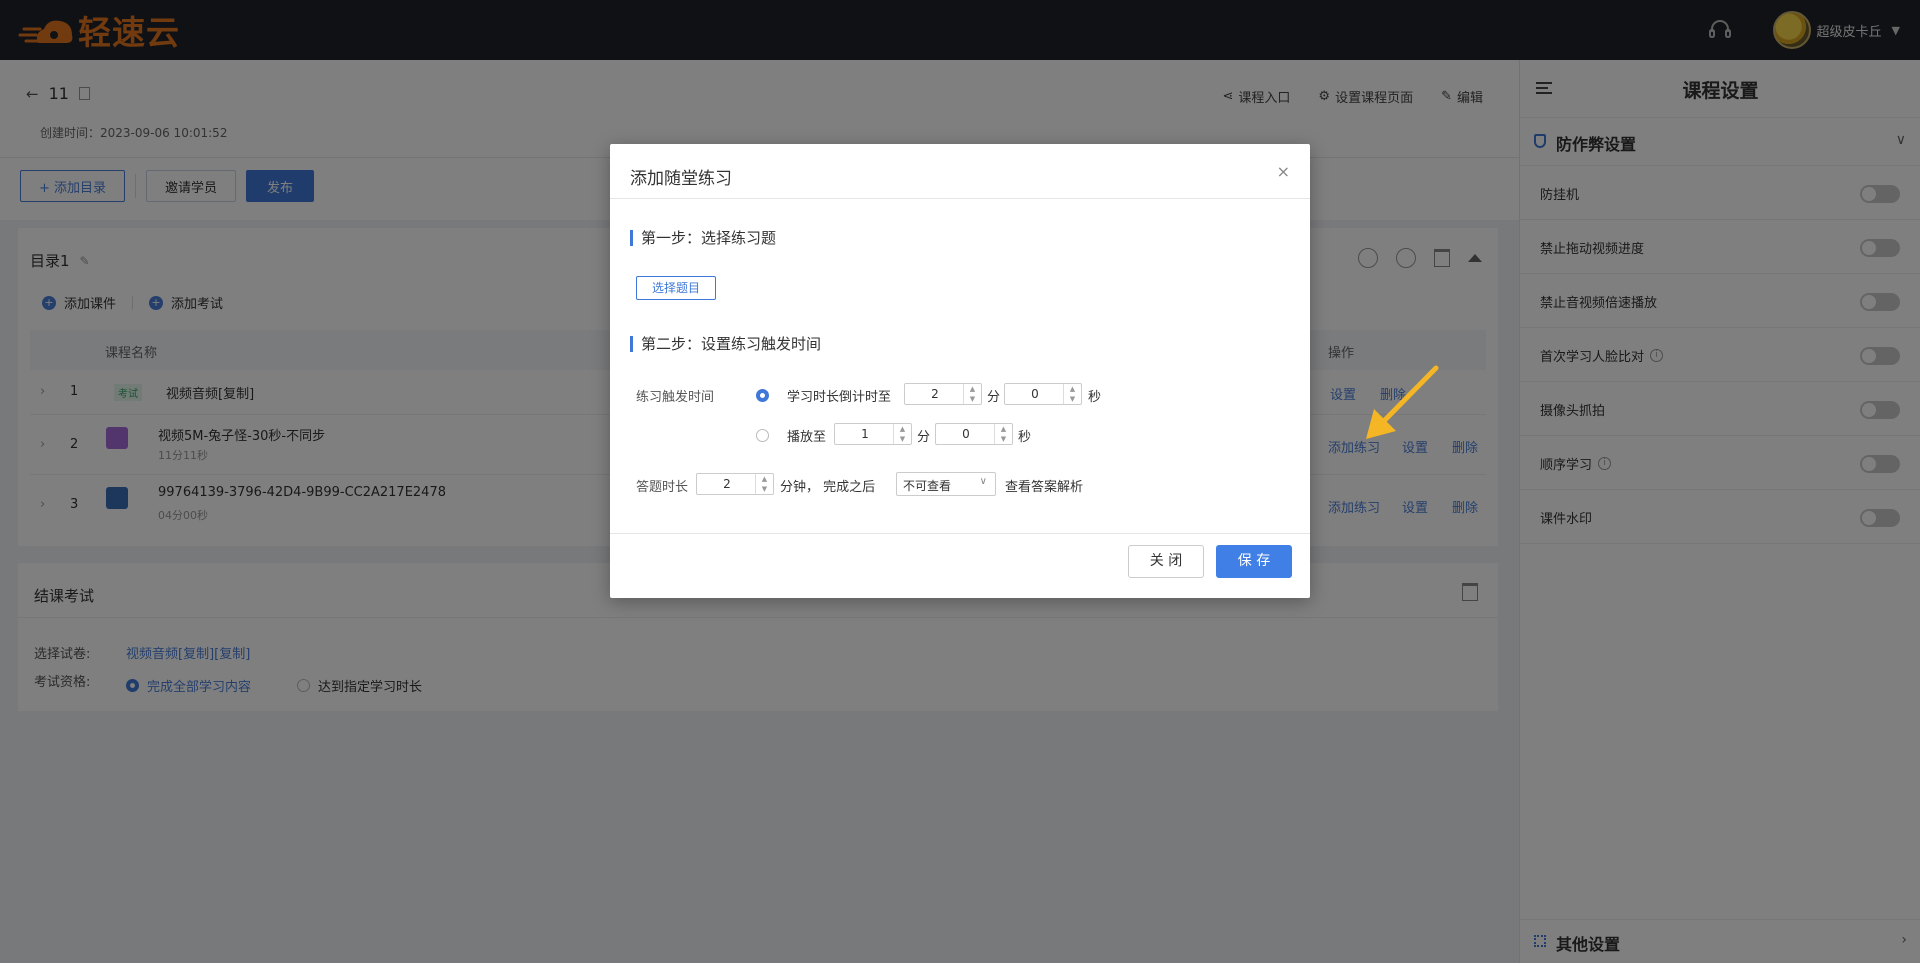 The height and width of the screenshot is (963, 1920). Describe the element at coordinates (873, 434) in the screenshot. I see `play-minutes-input: 1 ▲ ▼` at that location.